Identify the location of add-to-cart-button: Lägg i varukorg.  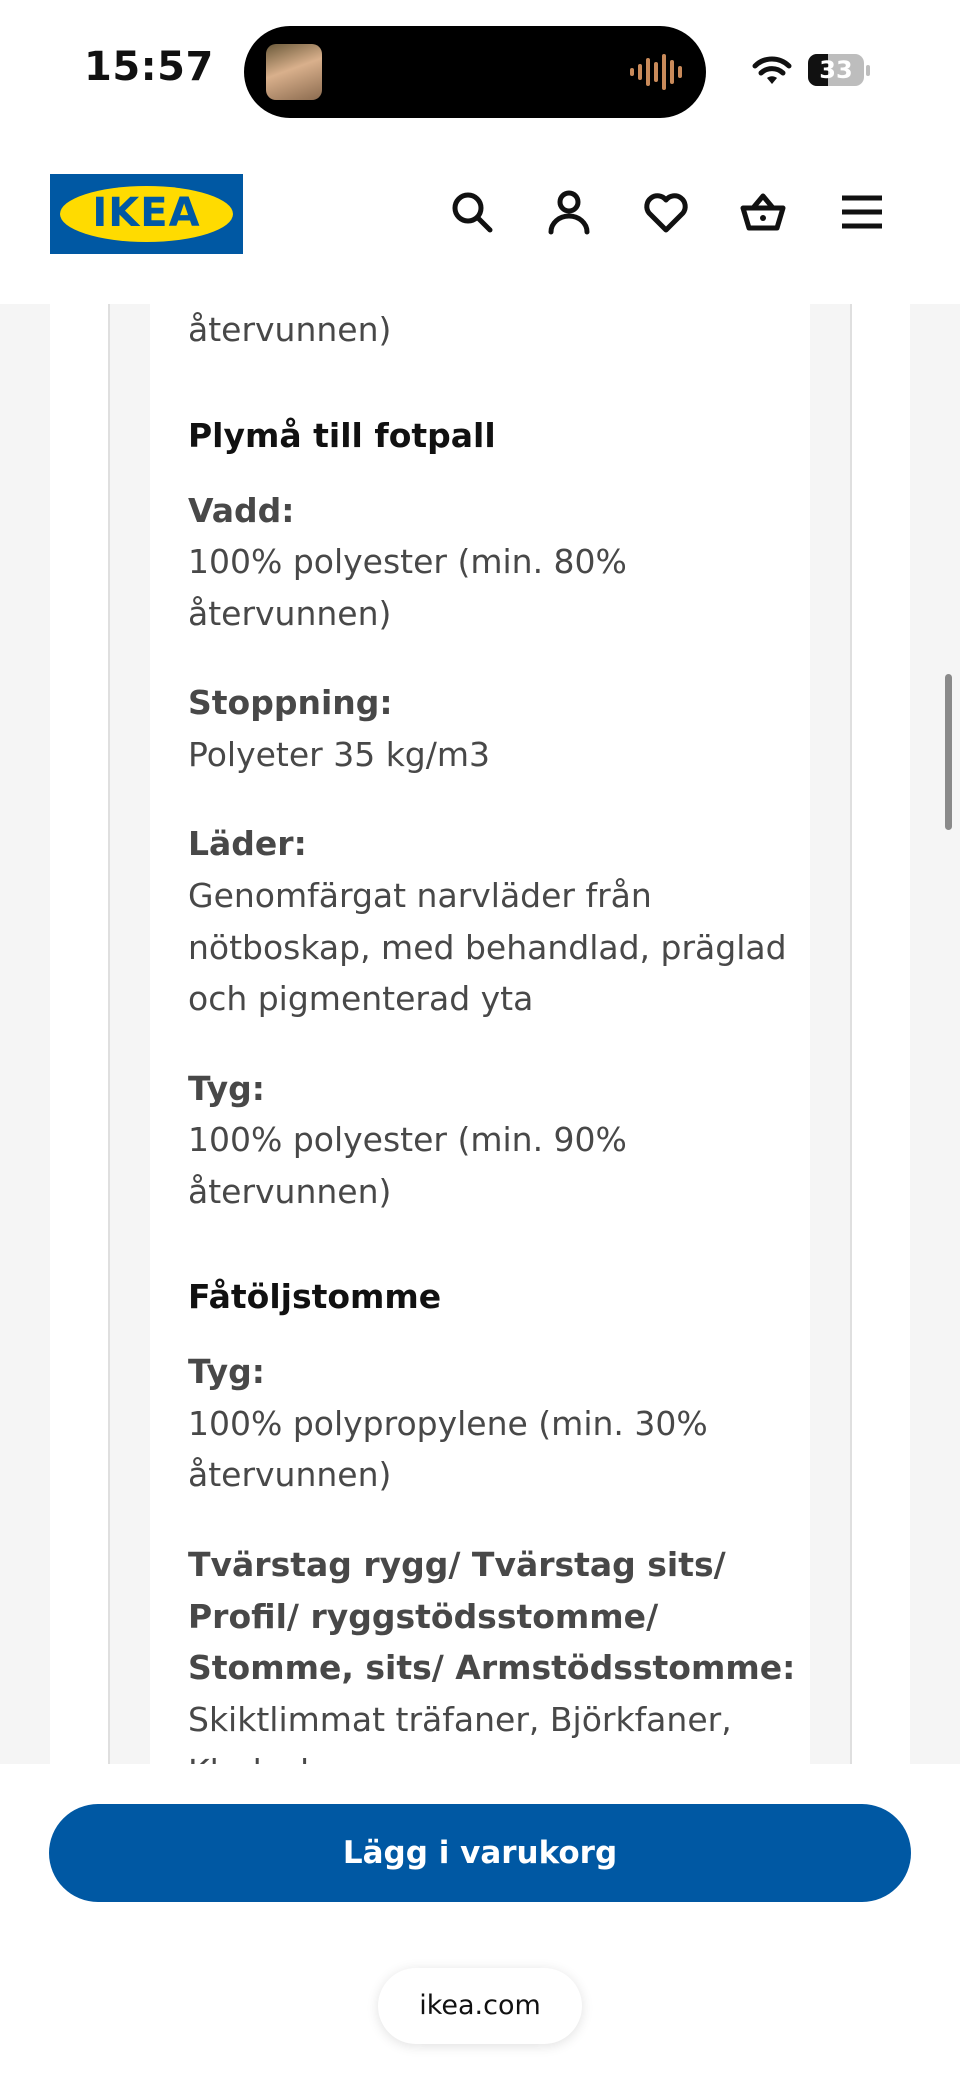
(480, 1853).